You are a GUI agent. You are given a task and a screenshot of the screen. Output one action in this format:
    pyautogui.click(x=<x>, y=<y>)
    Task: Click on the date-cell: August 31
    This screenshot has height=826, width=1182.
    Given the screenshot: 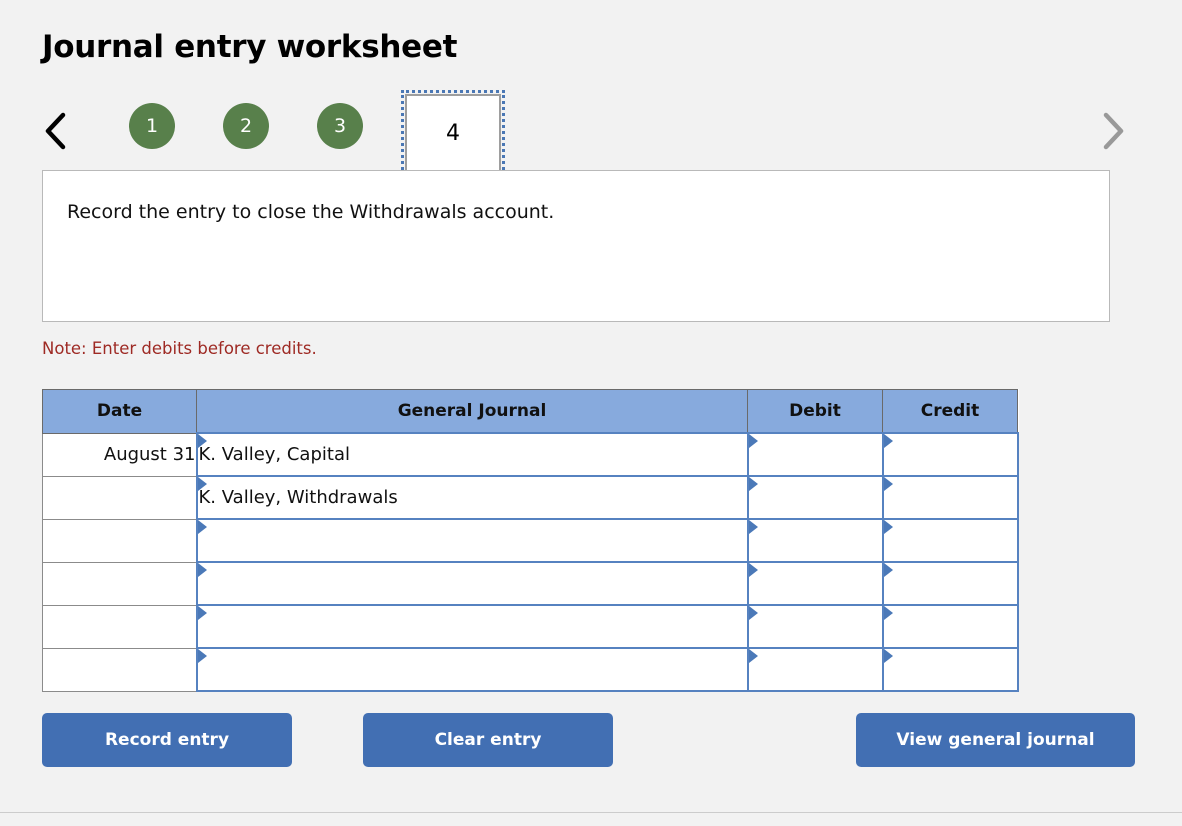 What is the action you would take?
    pyautogui.click(x=119, y=454)
    